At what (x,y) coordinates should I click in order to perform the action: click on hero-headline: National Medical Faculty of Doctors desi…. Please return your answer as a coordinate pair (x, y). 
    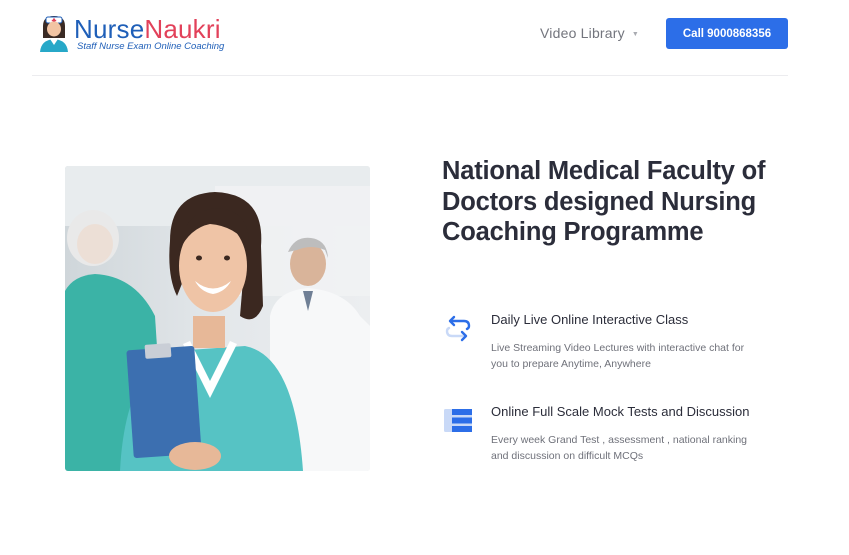
    Looking at the image, I should click on (604, 201).